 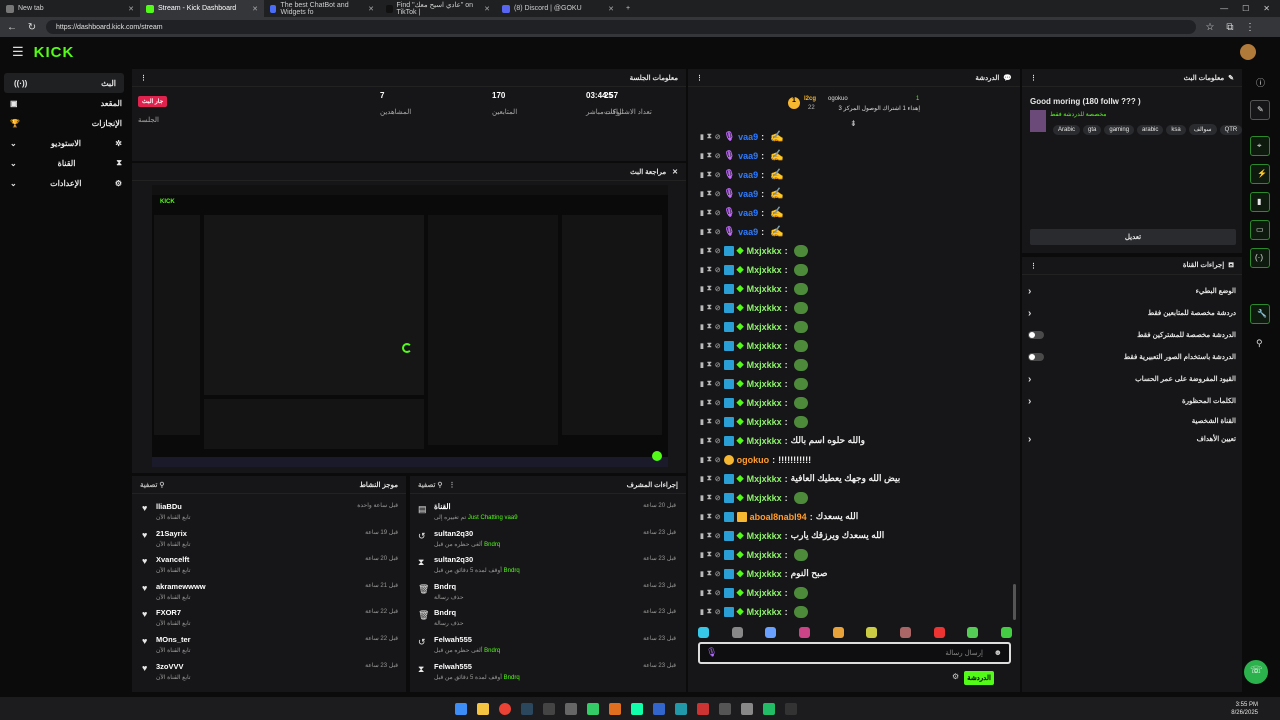 What do you see at coordinates (1067, 130) in the screenshot?
I see `stream-tag: Arabic` at bounding box center [1067, 130].